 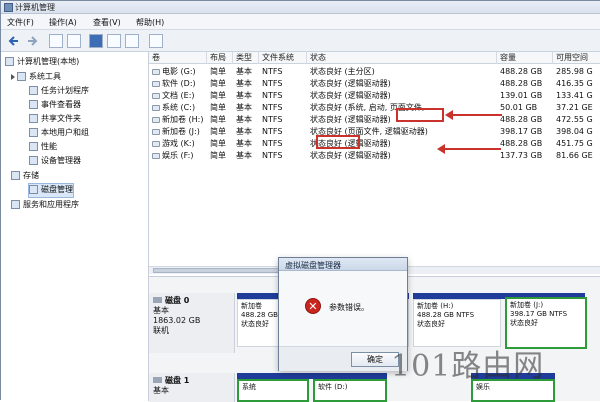 What do you see at coordinates (273, 390) in the screenshot?
I see `partition-block: 系统` at bounding box center [273, 390].